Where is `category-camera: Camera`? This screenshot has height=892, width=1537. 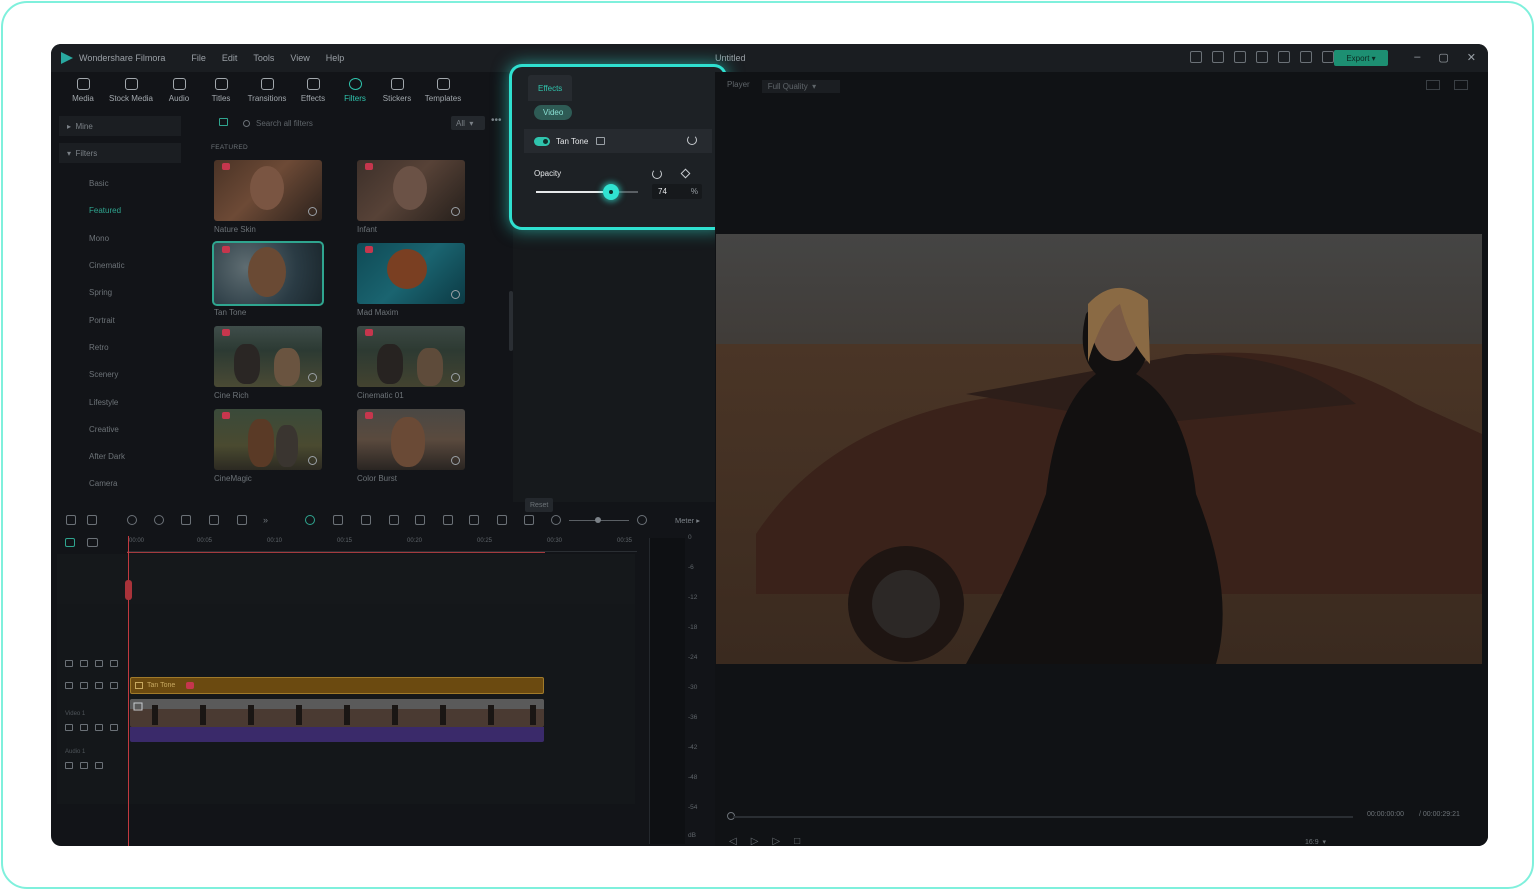
category-camera: Camera is located at coordinates (120, 483).